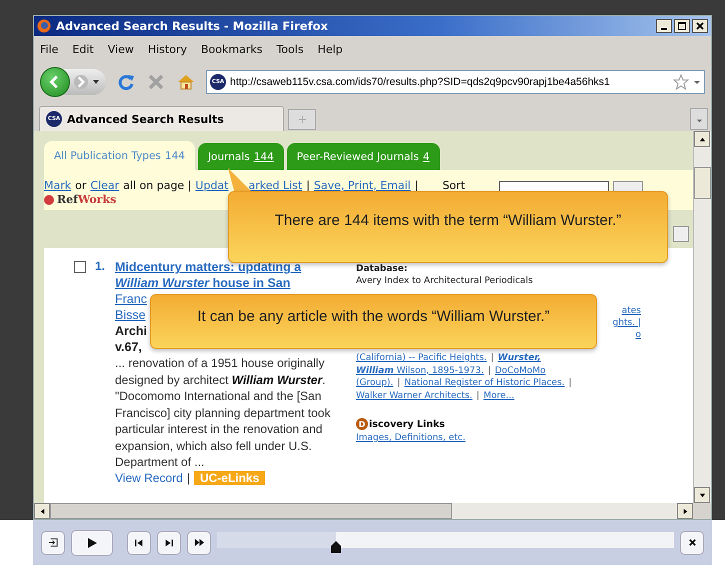  Describe the element at coordinates (373, 321) in the screenshot. I see `hint-tooltip: It can be any article with the words “William Wurster.”` at that location.